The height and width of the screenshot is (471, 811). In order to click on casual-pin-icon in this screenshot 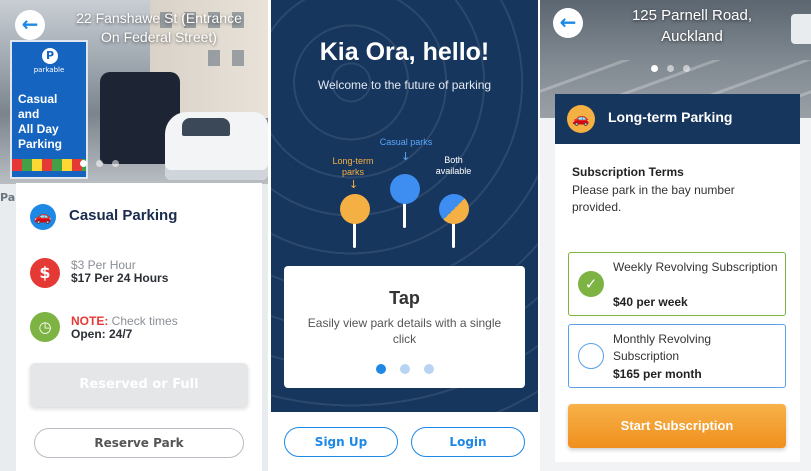, I will do `click(405, 189)`.